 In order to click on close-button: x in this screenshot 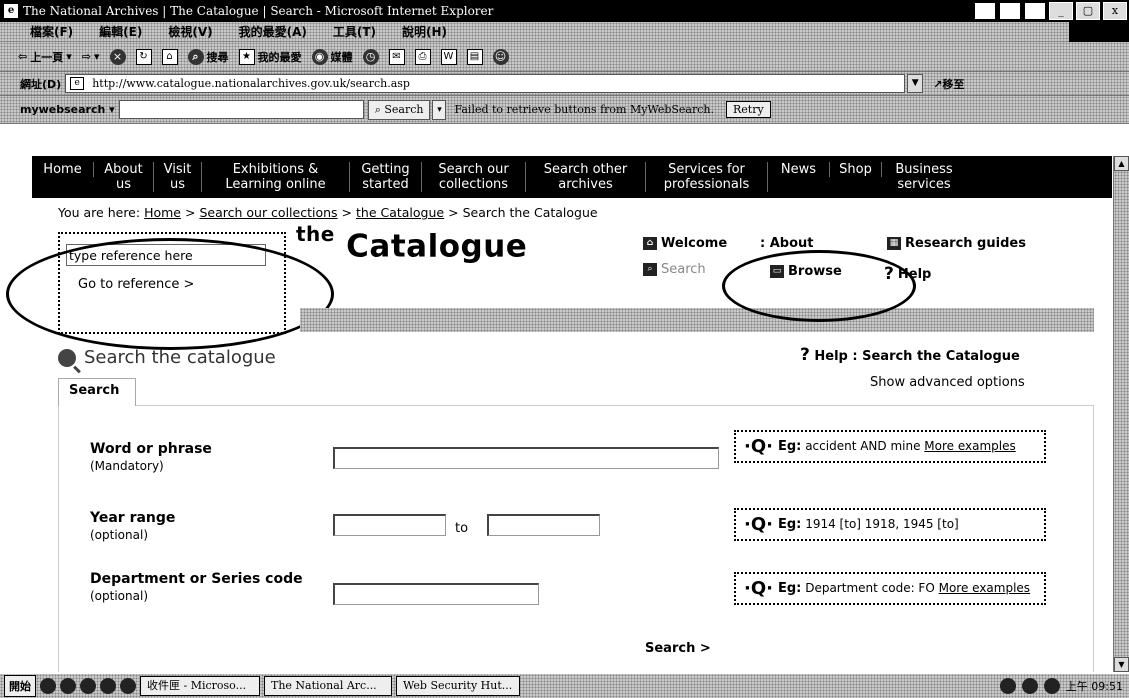, I will do `click(1115, 11)`.